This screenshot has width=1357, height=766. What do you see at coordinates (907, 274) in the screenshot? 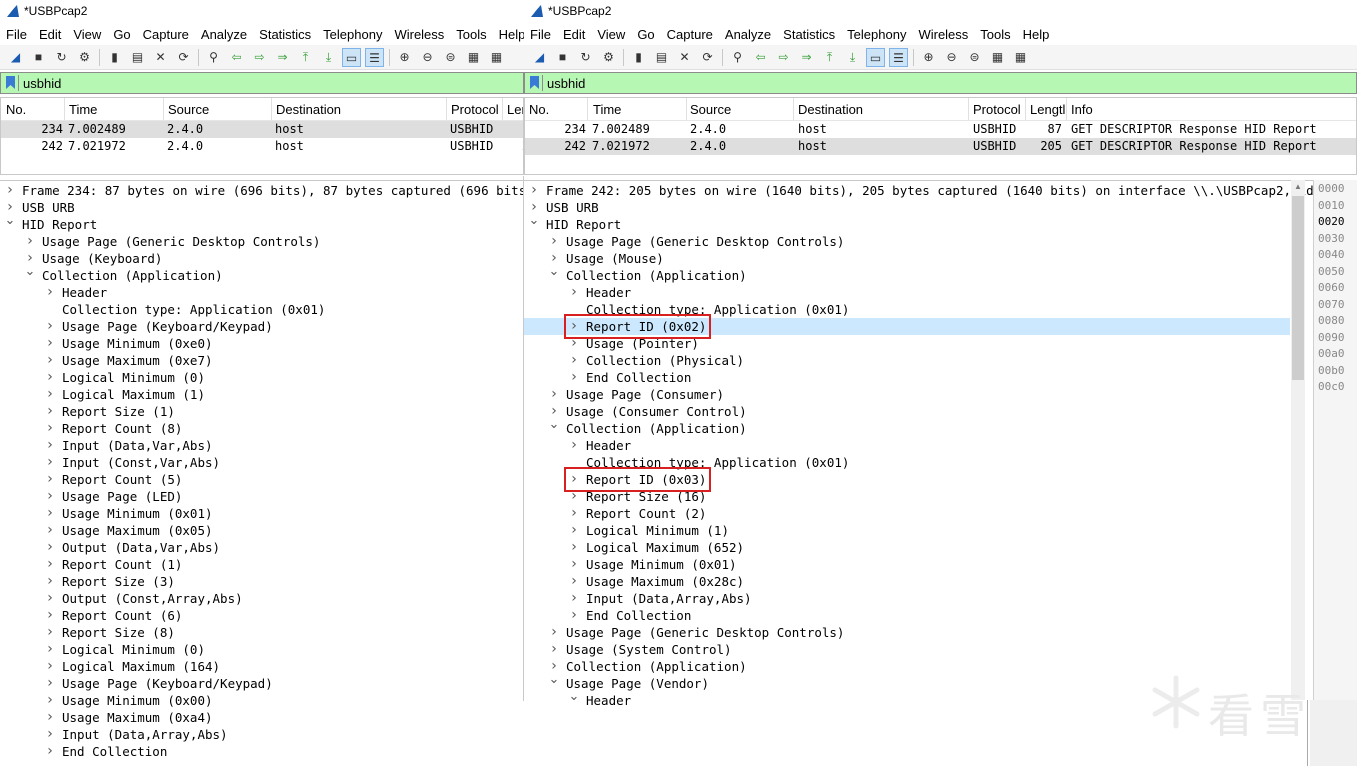
I see `tree-node: ⌄ Collection (Application)` at bounding box center [907, 274].